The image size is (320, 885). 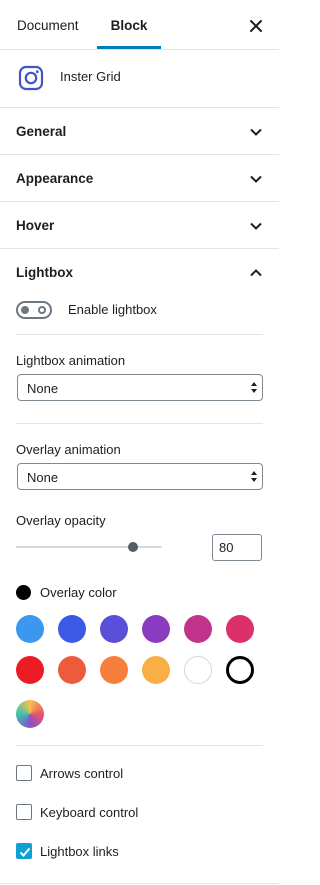 What do you see at coordinates (23, 592) in the screenshot?
I see `overlay-color-indicator` at bounding box center [23, 592].